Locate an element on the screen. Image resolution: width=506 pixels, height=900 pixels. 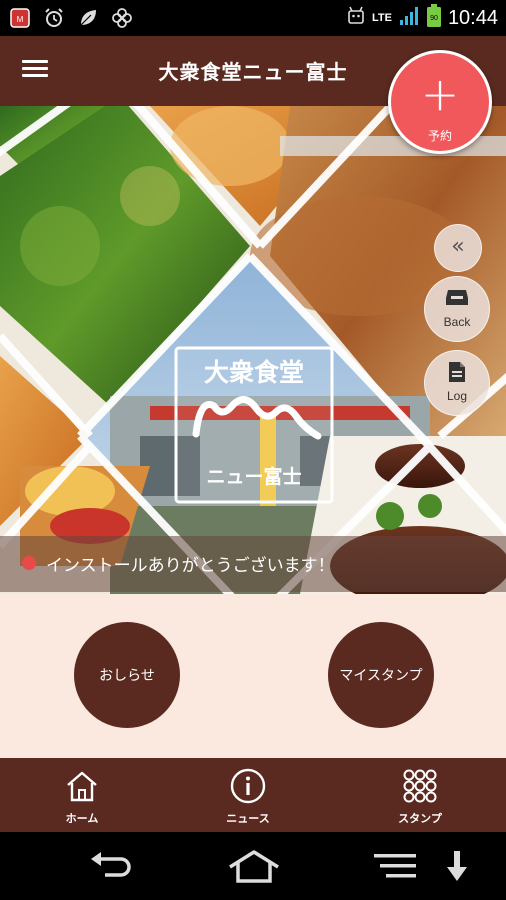
install-message: インストールありがとうございます！ is located at coordinates (190, 566).